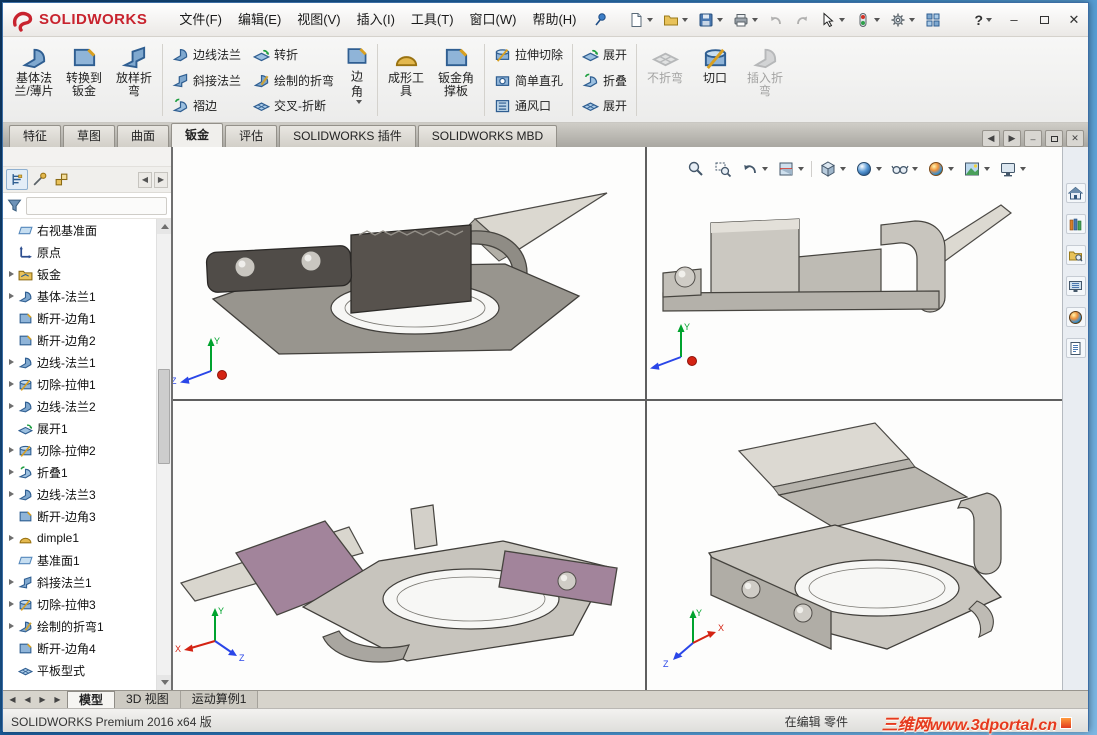  What do you see at coordinates (723, 169) in the screenshot?
I see `zoom-to-area-button` at bounding box center [723, 169].